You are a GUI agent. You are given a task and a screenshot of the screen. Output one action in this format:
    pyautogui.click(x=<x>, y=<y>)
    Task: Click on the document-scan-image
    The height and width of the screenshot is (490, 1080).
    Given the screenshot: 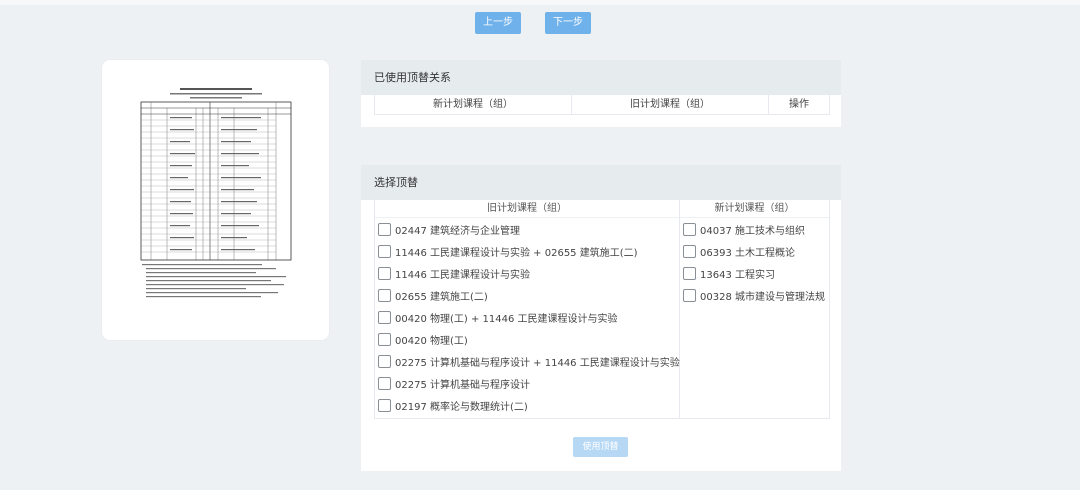 What is the action you would take?
    pyautogui.click(x=216, y=195)
    